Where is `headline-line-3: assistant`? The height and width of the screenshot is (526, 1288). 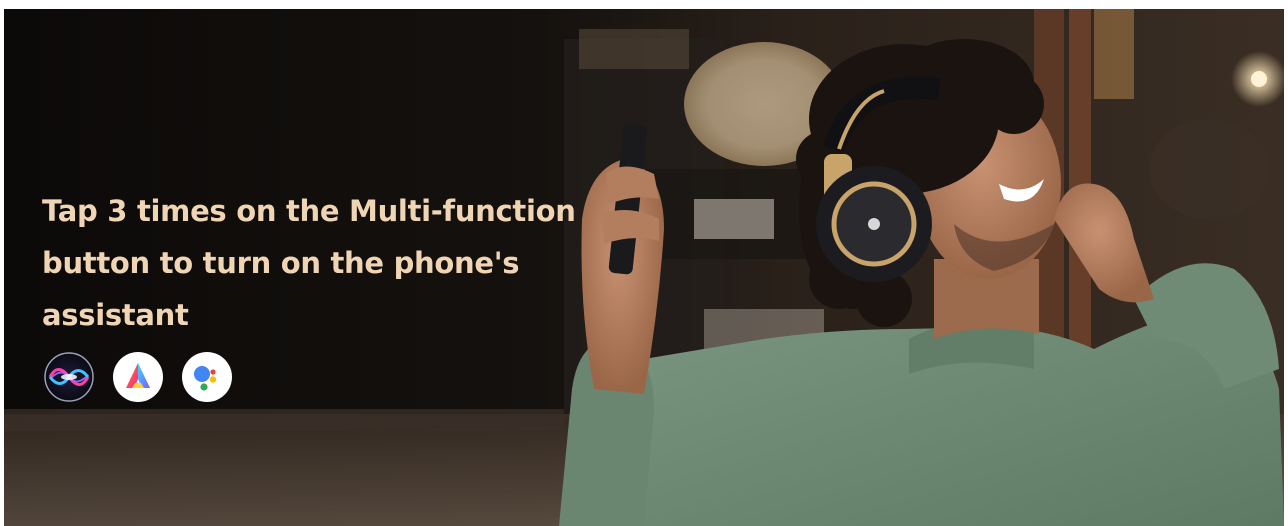
headline-line-3: assistant is located at coordinates (115, 315).